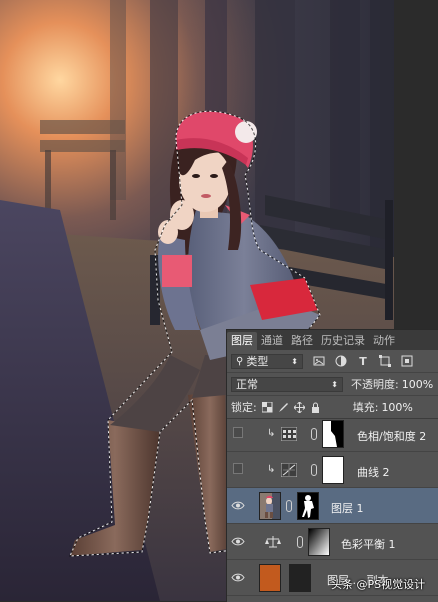  Describe the element at coordinates (242, 341) in the screenshot. I see `tab-layers: 图层` at that location.